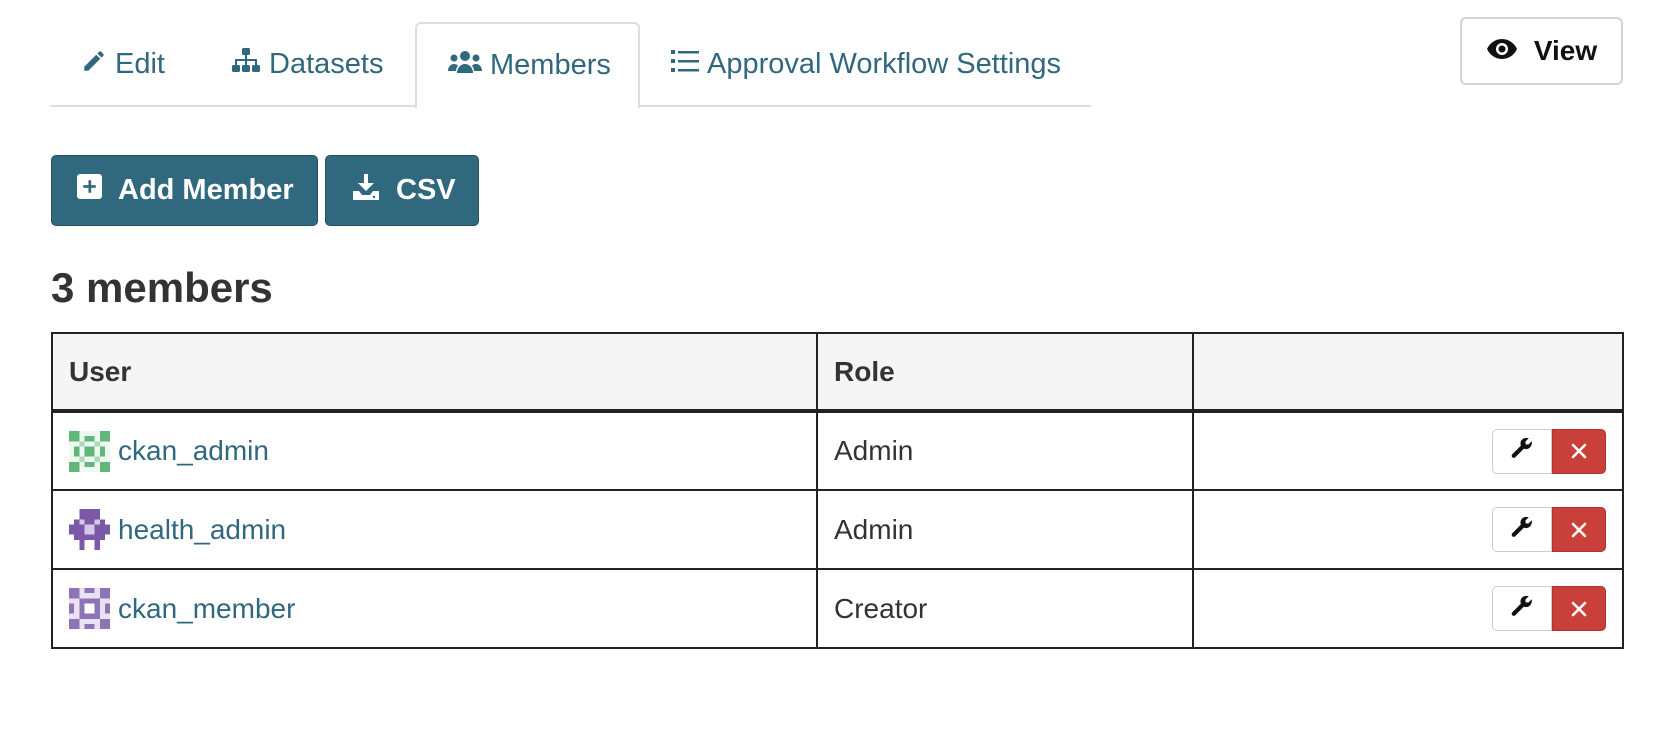  Describe the element at coordinates (202, 530) in the screenshot. I see `user-link: health_admin` at that location.